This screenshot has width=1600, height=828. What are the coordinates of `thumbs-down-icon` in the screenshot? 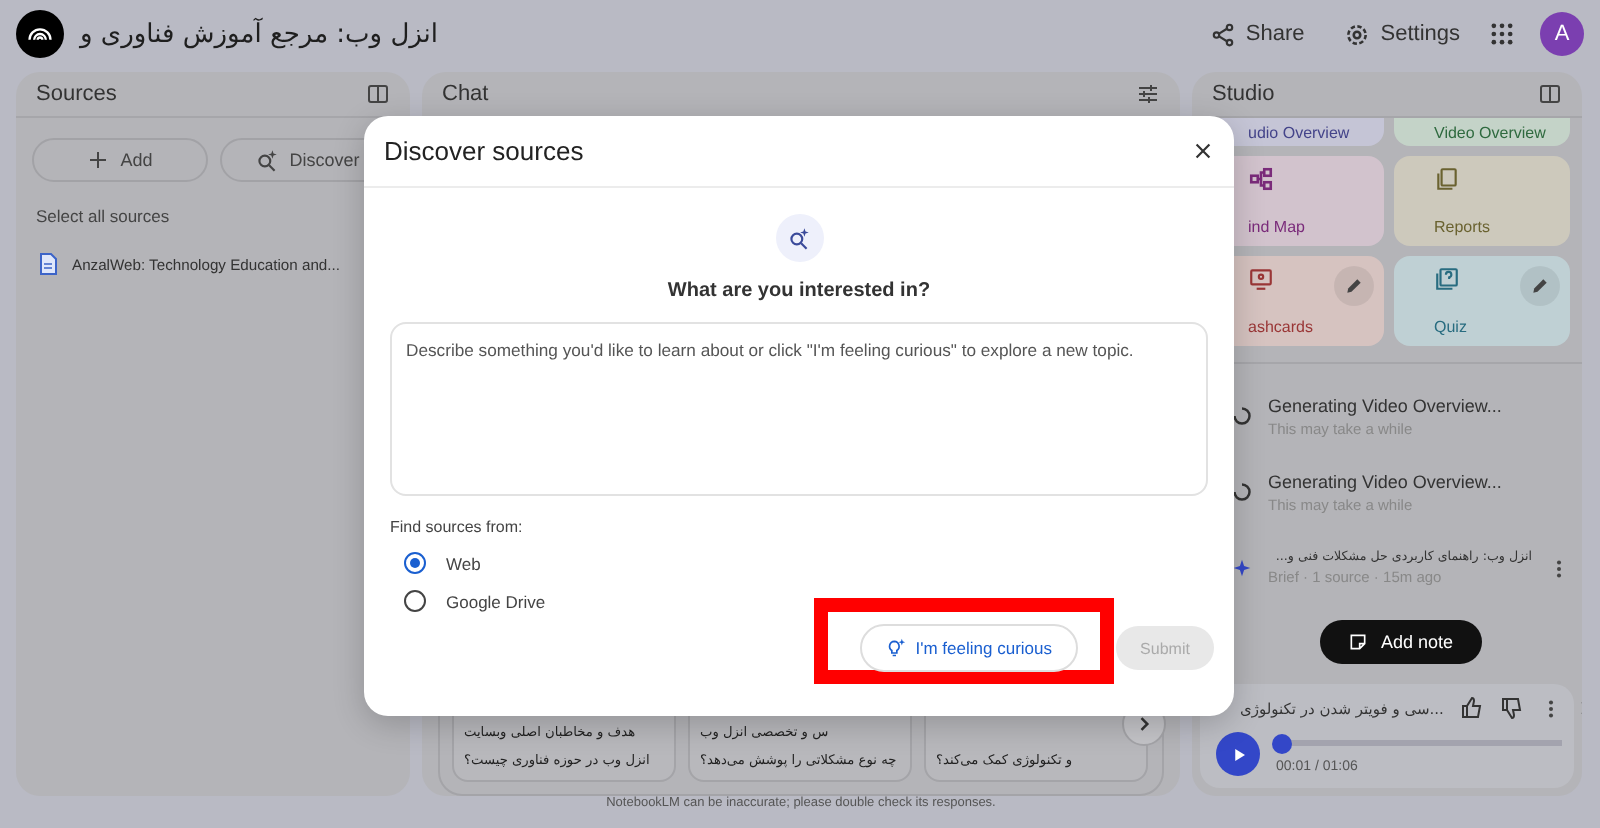 It's located at (1511, 708).